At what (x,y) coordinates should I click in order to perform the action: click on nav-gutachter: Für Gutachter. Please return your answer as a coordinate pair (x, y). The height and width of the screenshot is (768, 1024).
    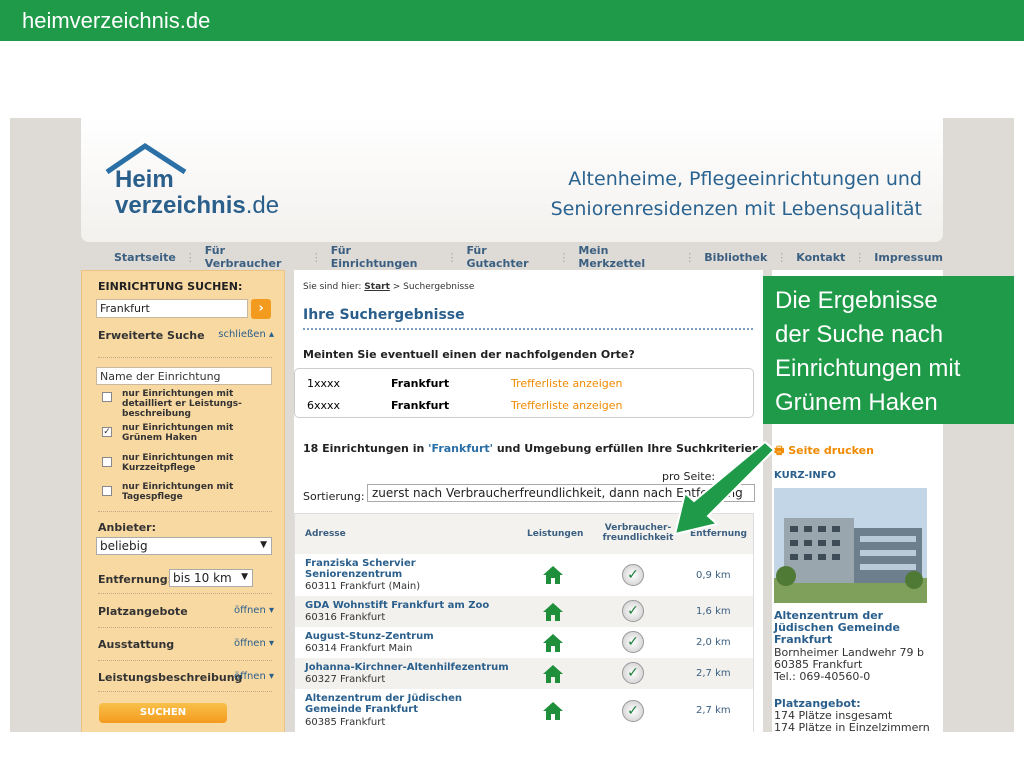
    Looking at the image, I should click on (507, 257).